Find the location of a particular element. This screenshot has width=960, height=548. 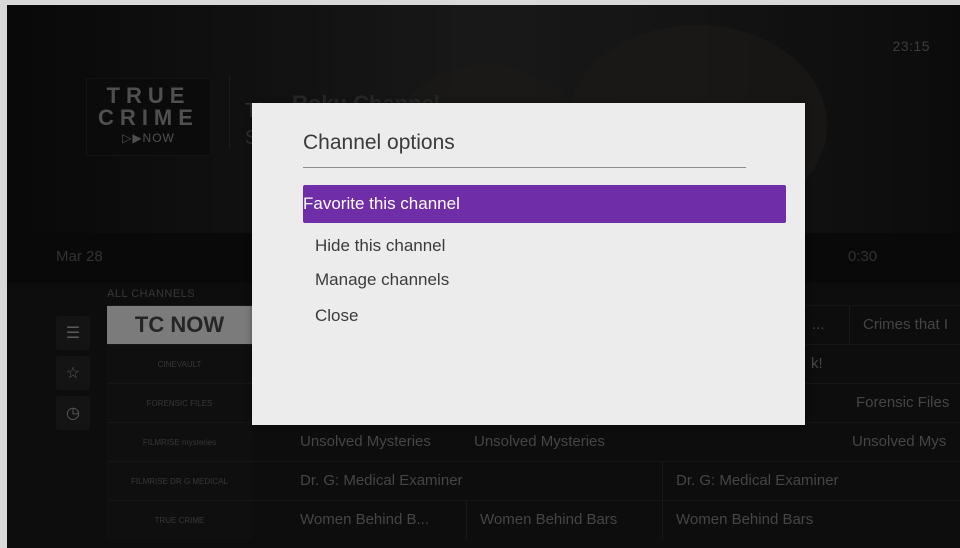

favorite-channel-option: Favorite this channel is located at coordinates (544, 204).